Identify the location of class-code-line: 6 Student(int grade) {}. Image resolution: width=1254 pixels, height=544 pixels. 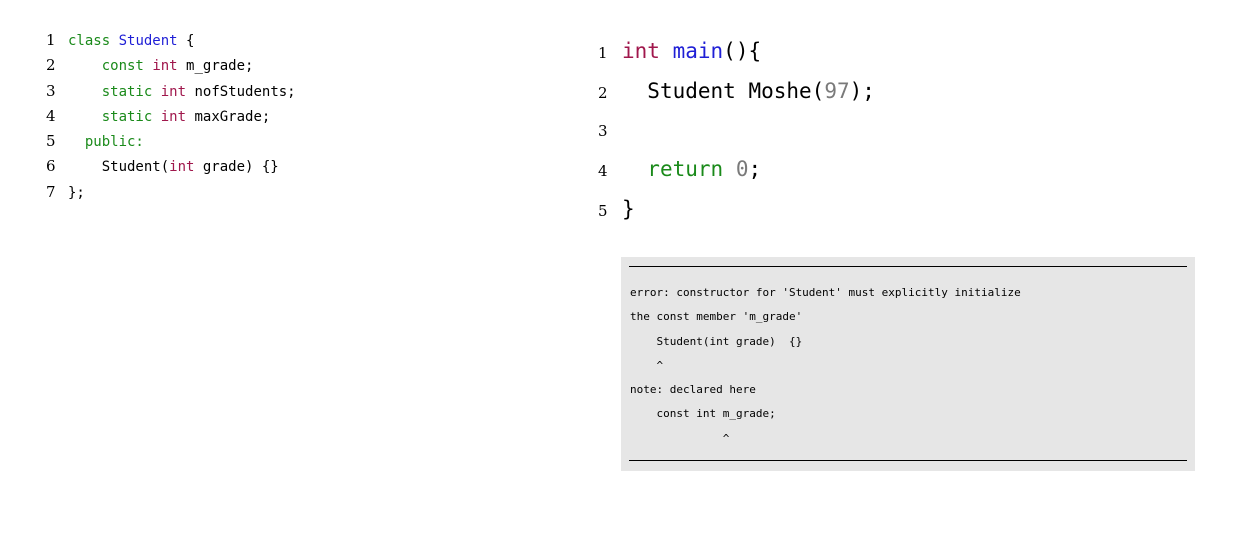
(171, 166).